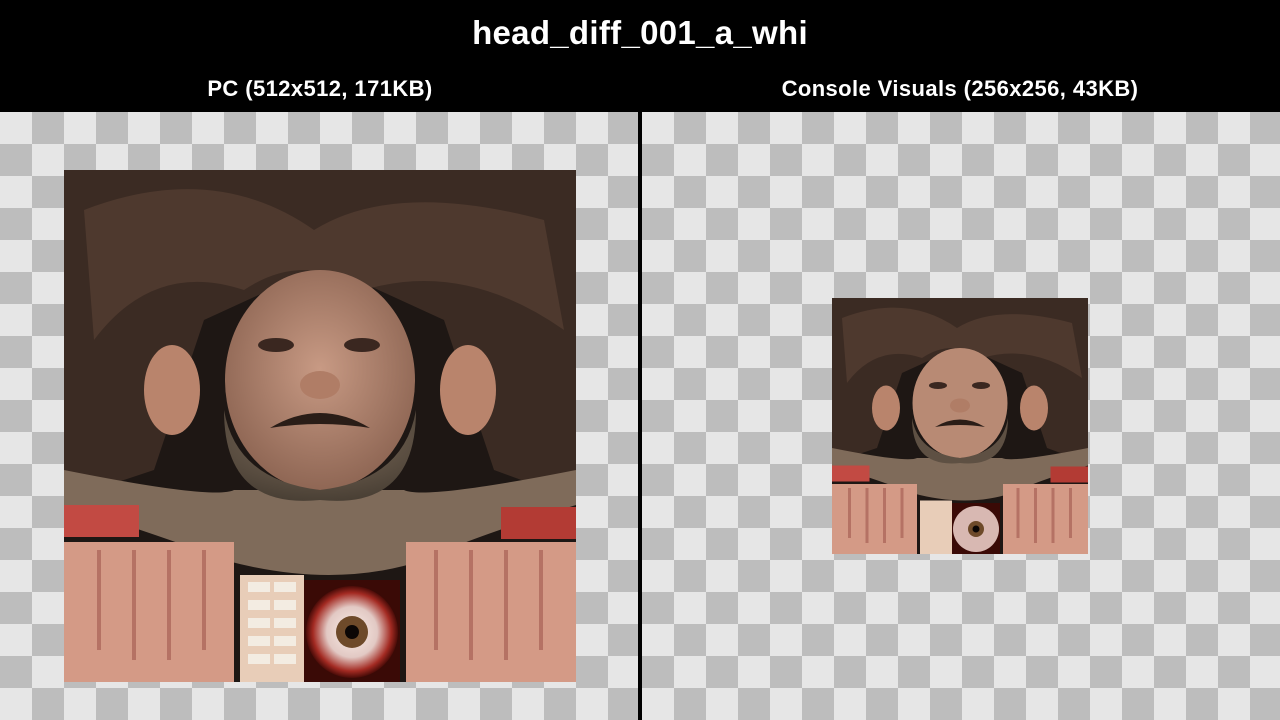 Image resolution: width=1280 pixels, height=720 pixels. Describe the element at coordinates (320, 88) in the screenshot. I see `pc-pane-label: PC (512x512, 171KB)` at that location.